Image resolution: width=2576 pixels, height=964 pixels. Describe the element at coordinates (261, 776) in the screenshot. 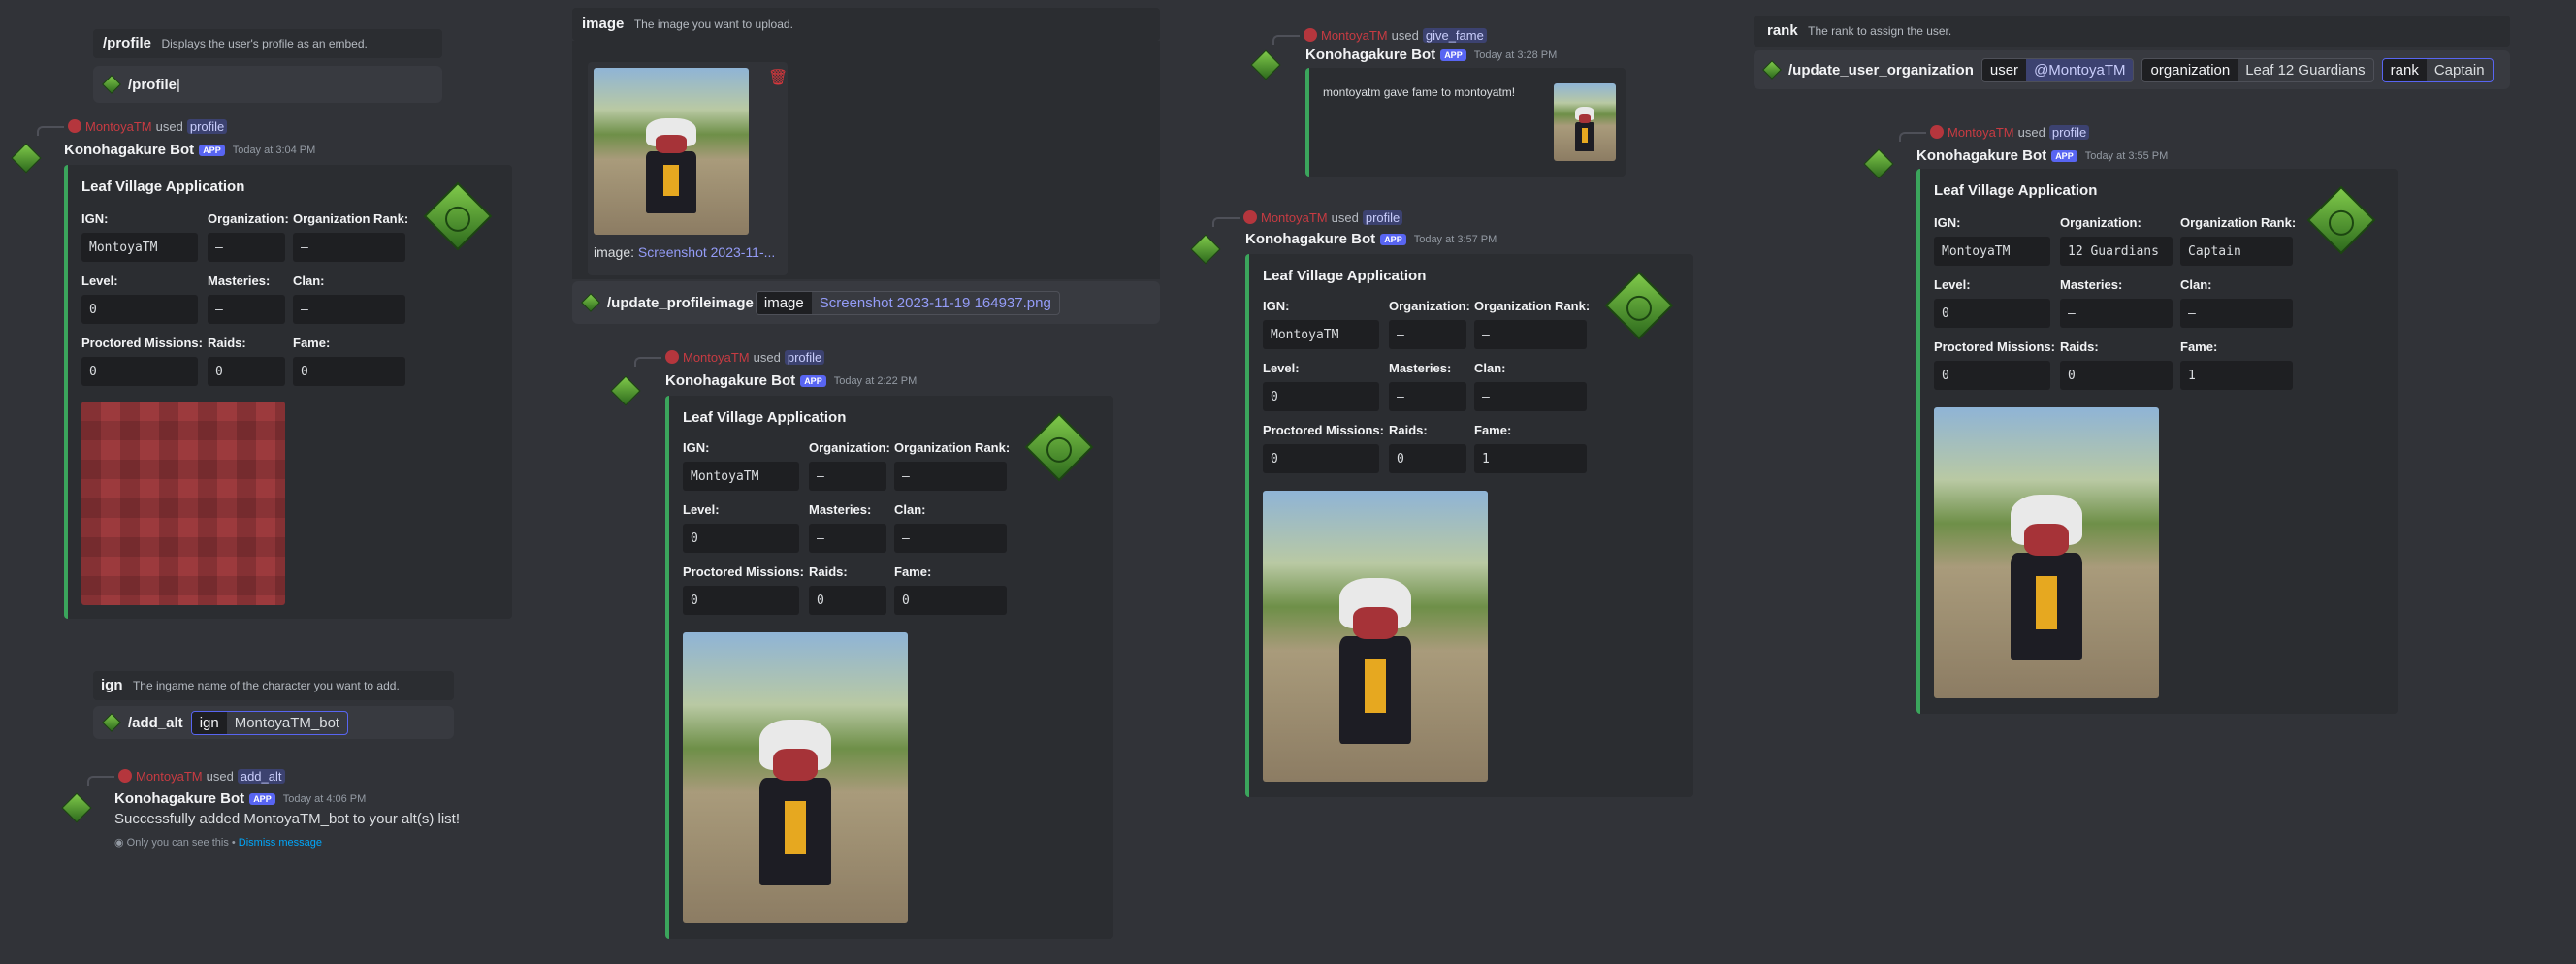

I see `slash-command-mention: add_alt` at that location.